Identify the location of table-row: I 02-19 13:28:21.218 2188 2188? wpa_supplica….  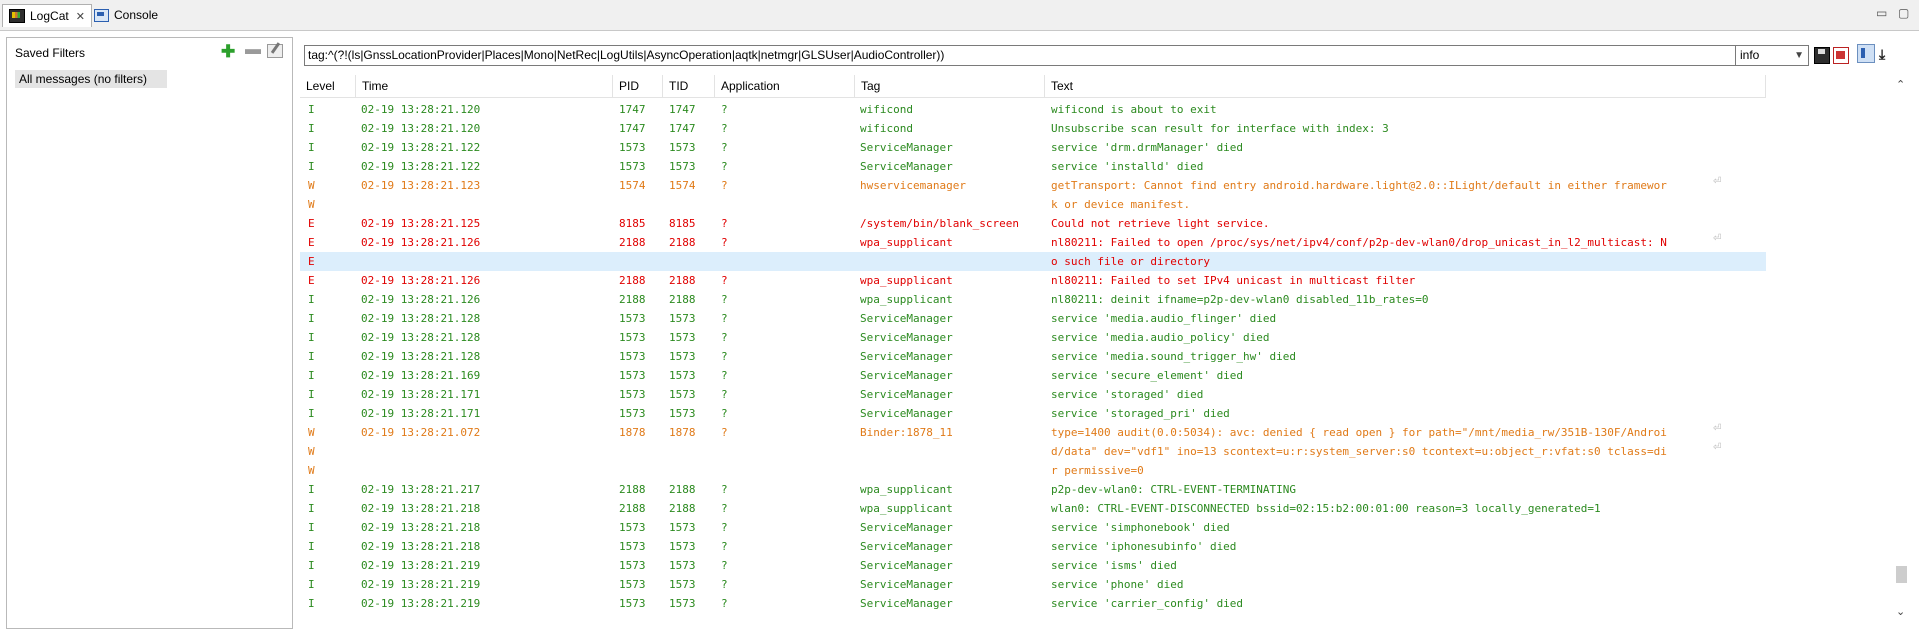
(1033, 508).